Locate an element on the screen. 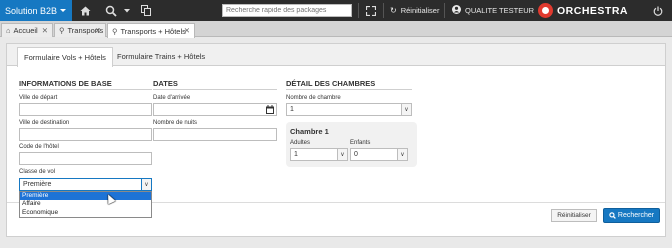 The image size is (672, 248). user-icon is located at coordinates (456, 10).